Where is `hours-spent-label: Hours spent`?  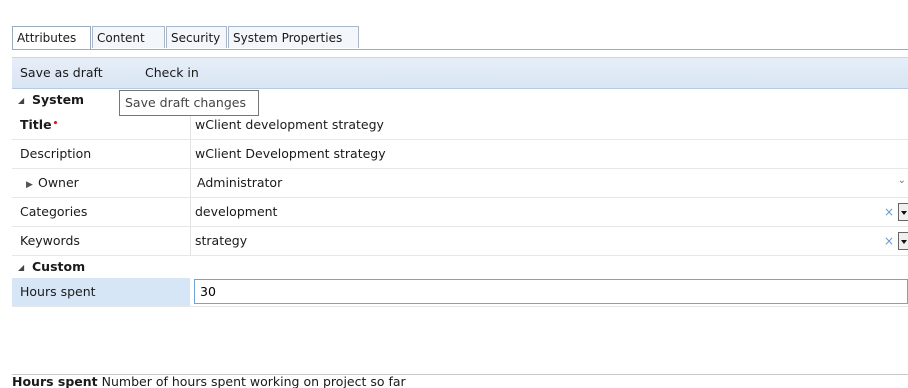
hours-spent-label: Hours spent is located at coordinates (58, 291).